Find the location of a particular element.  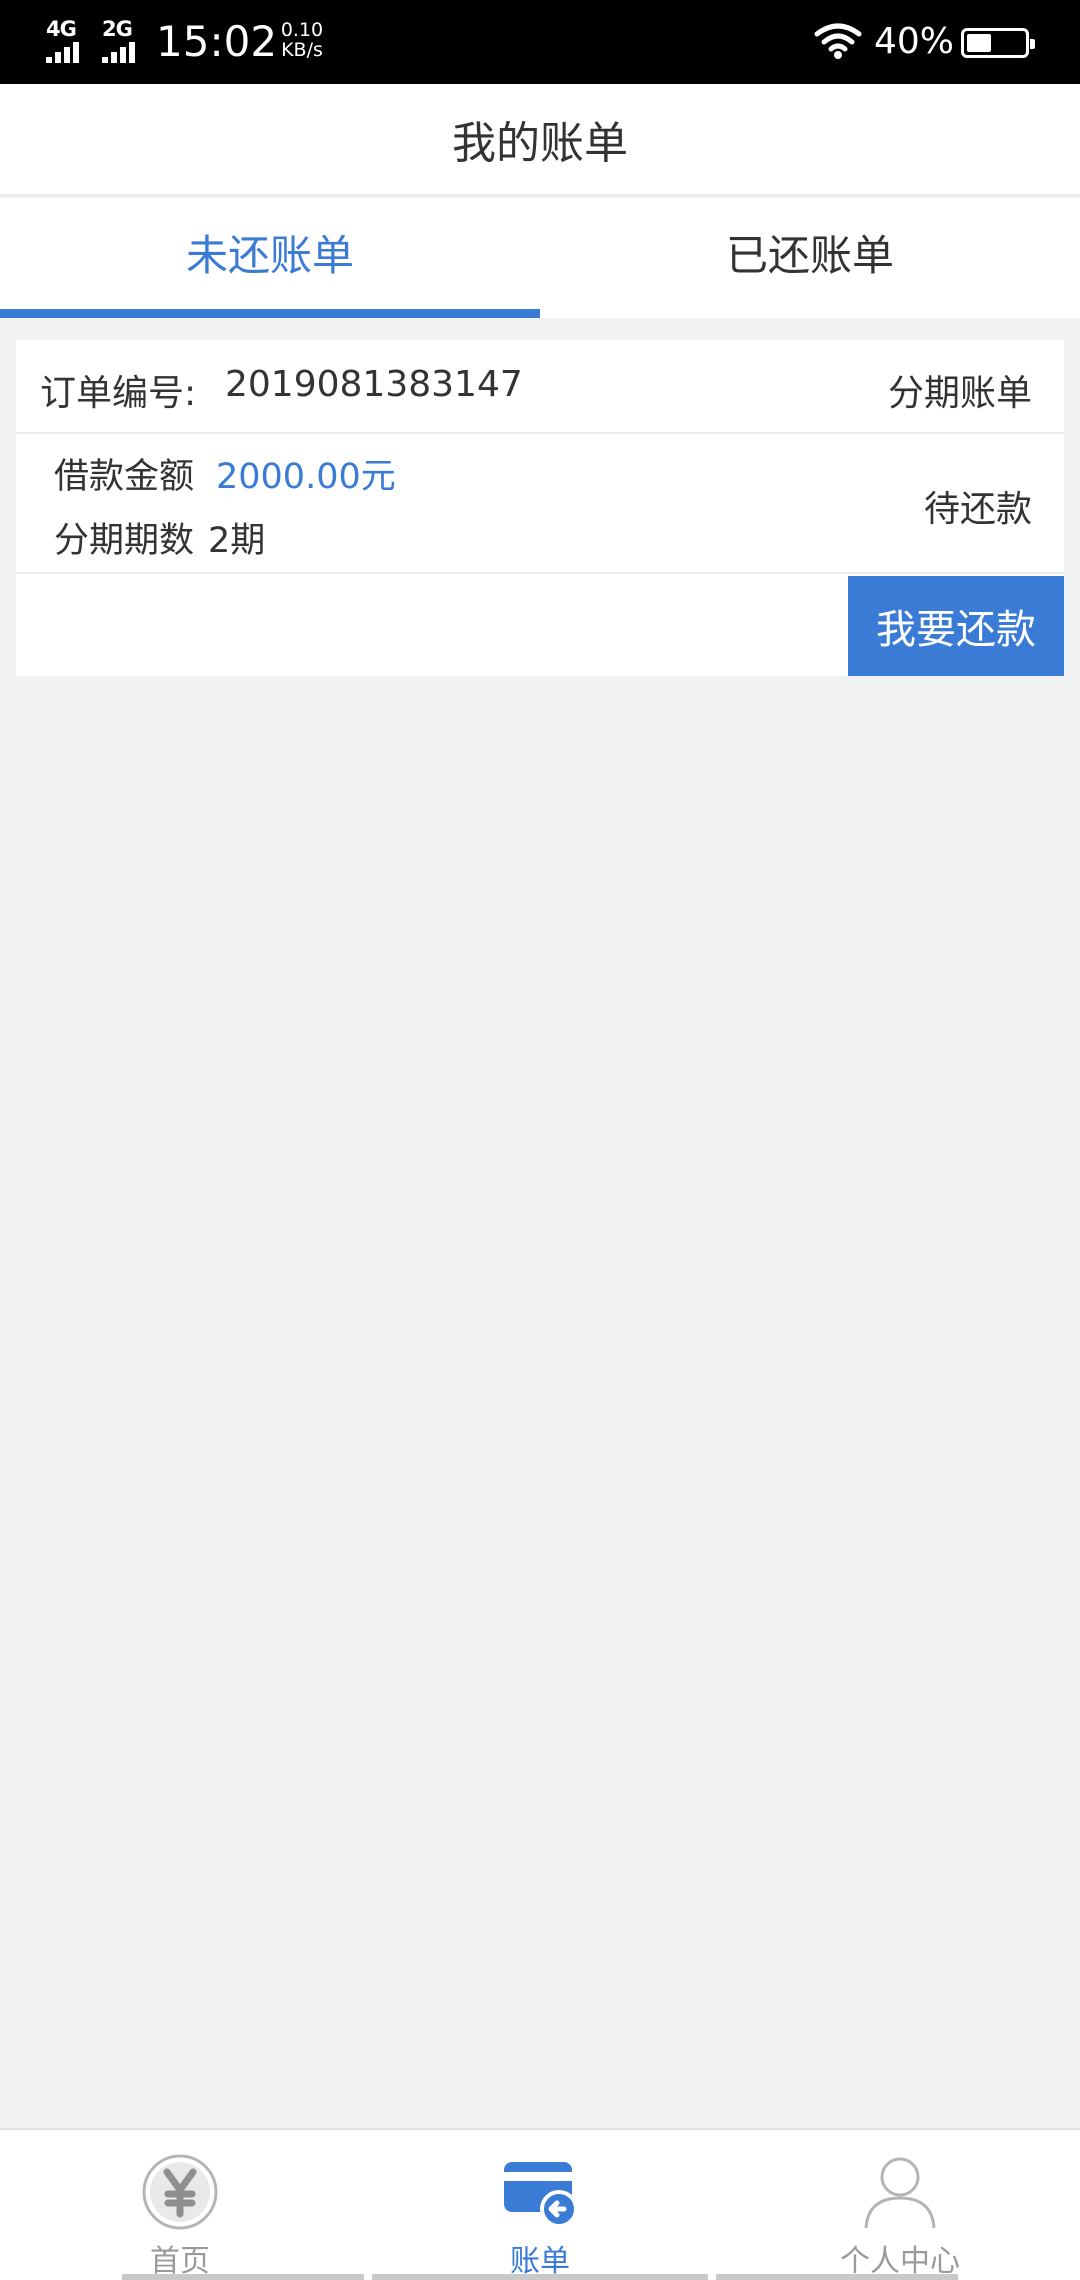

order-number: 2019081383147 is located at coordinates (374, 384).